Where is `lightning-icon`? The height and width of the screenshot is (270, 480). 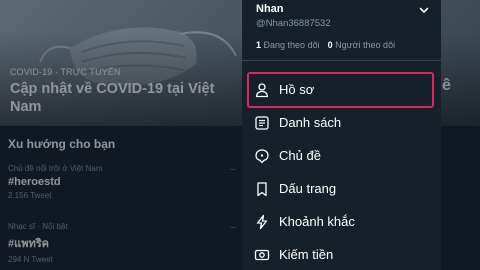
lightning-icon is located at coordinates (262, 222).